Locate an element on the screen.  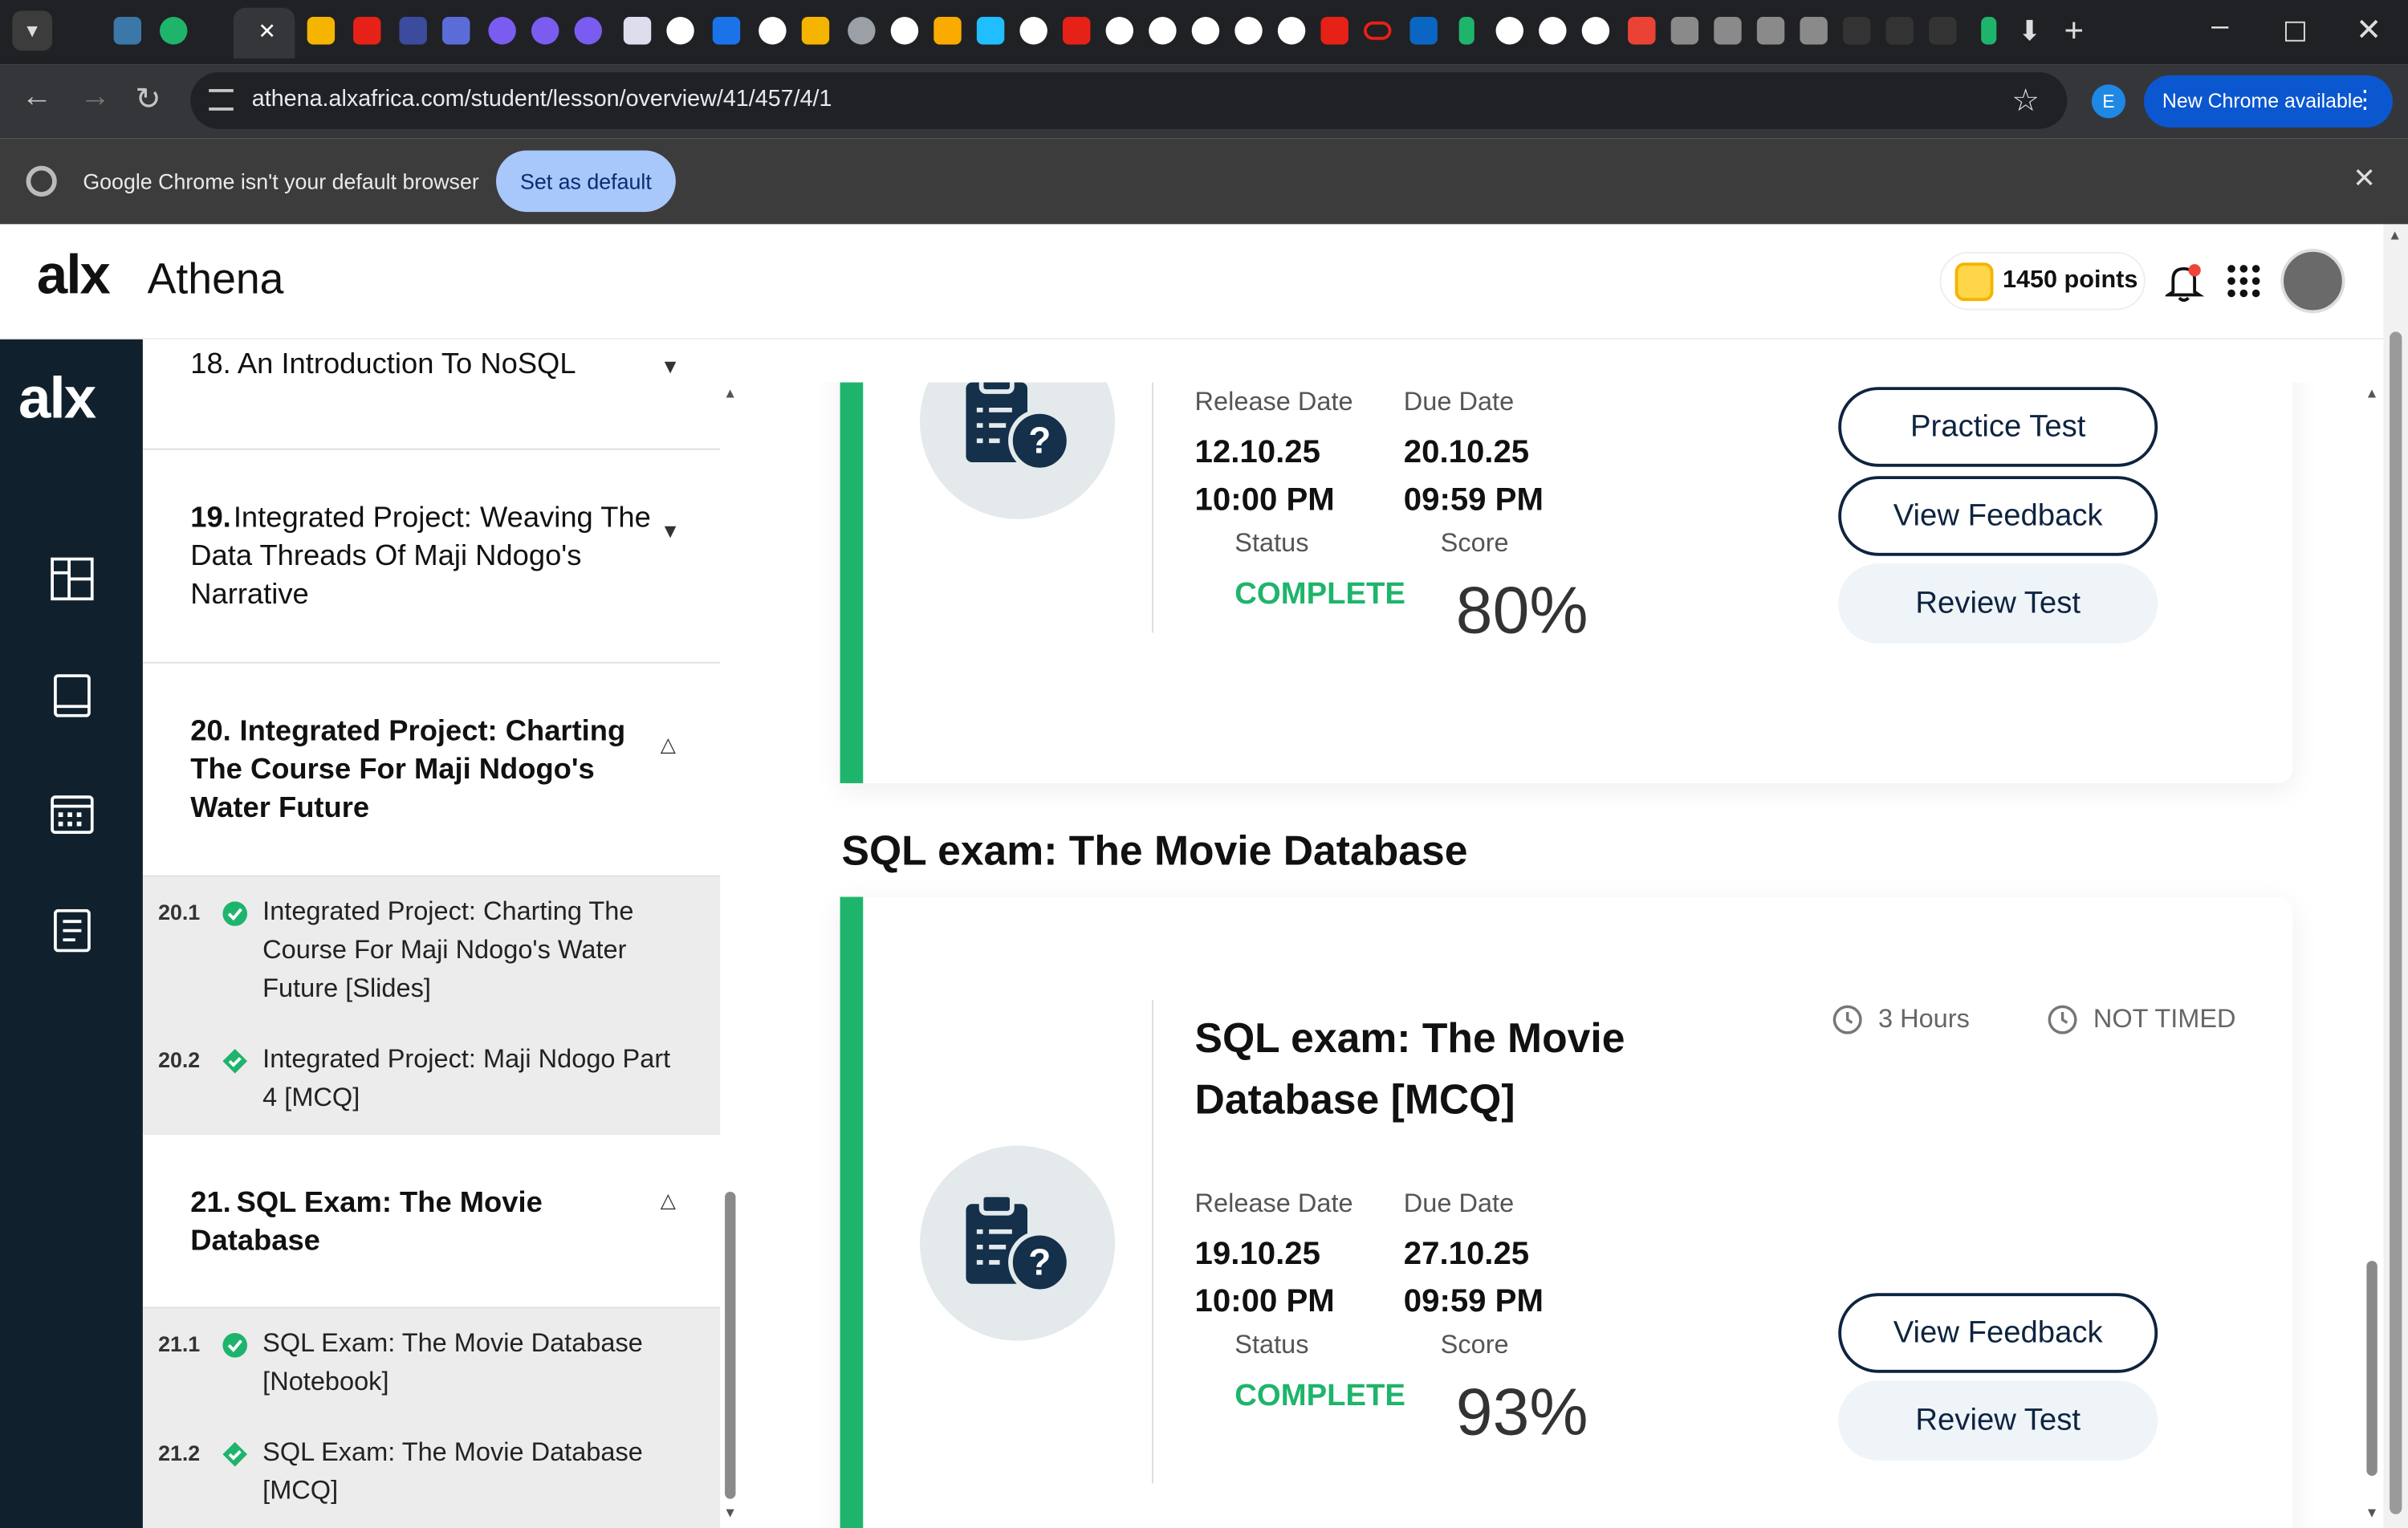
new-tab-button: + is located at coordinates (2074, 31).